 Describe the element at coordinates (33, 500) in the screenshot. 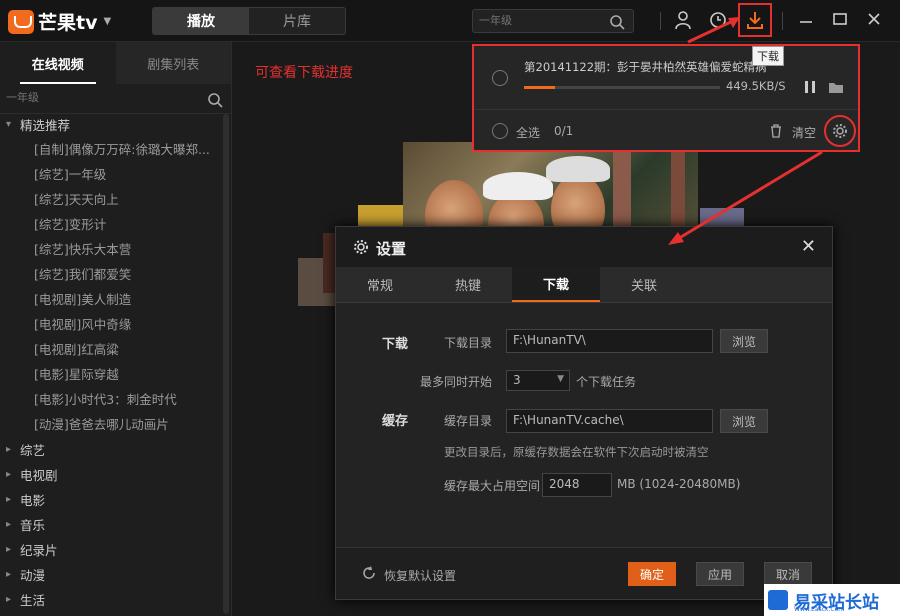

I see `sidebar-group-label: 电影` at that location.